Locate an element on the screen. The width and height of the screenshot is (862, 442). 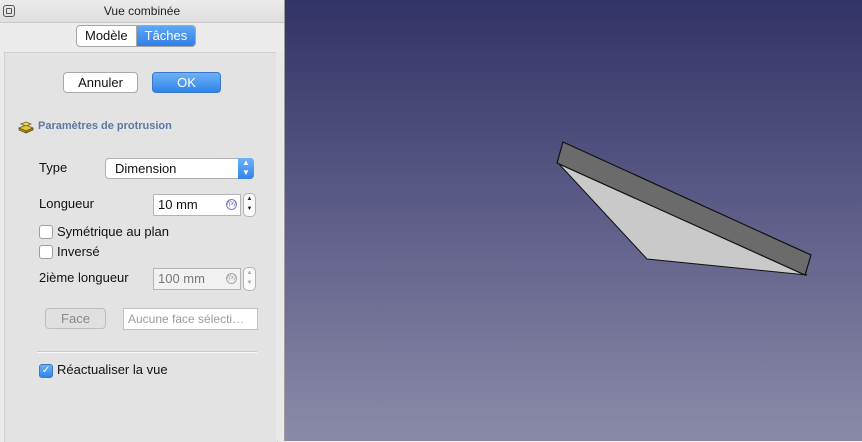
reversed-label: Inversé is located at coordinates (78, 251).